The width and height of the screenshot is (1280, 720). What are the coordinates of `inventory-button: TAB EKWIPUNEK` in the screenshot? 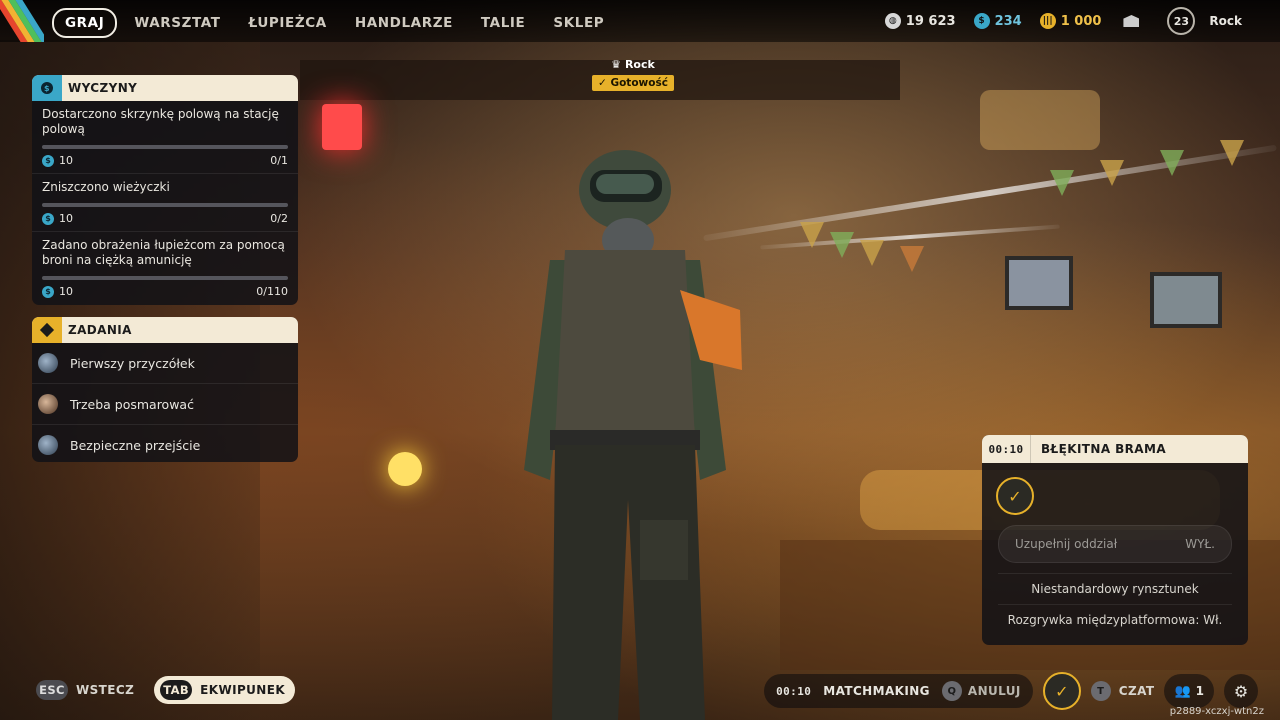 It's located at (225, 690).